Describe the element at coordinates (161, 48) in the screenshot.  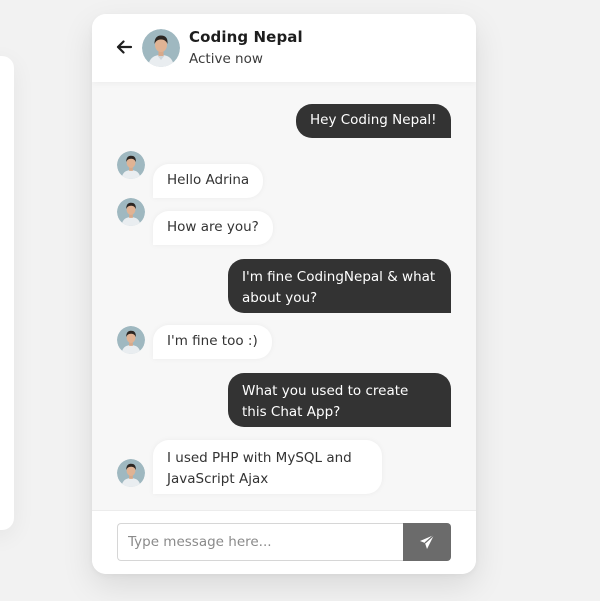
I see `contact-avatar` at that location.